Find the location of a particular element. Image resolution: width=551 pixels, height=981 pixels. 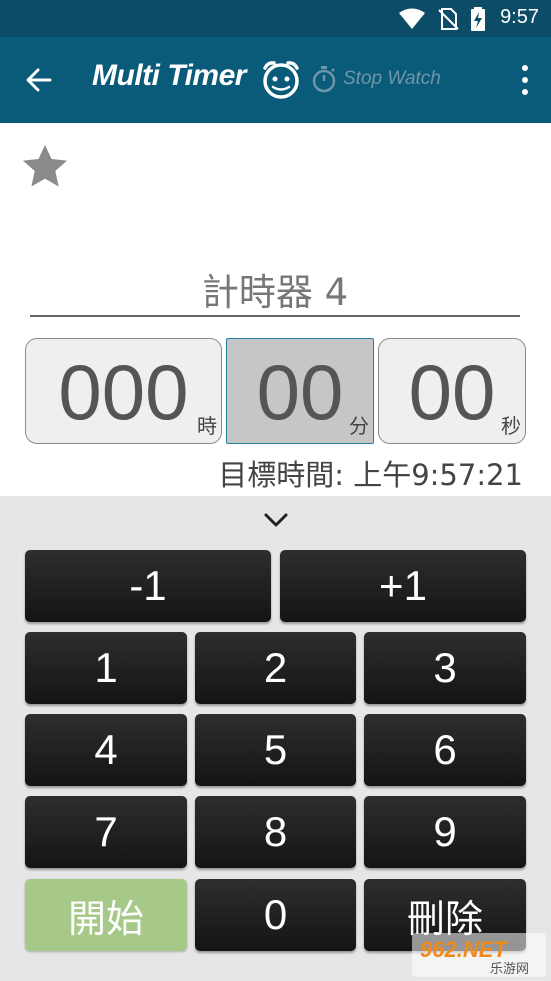

target-time: 目標時間: 上午9:57:21 is located at coordinates (370, 475).